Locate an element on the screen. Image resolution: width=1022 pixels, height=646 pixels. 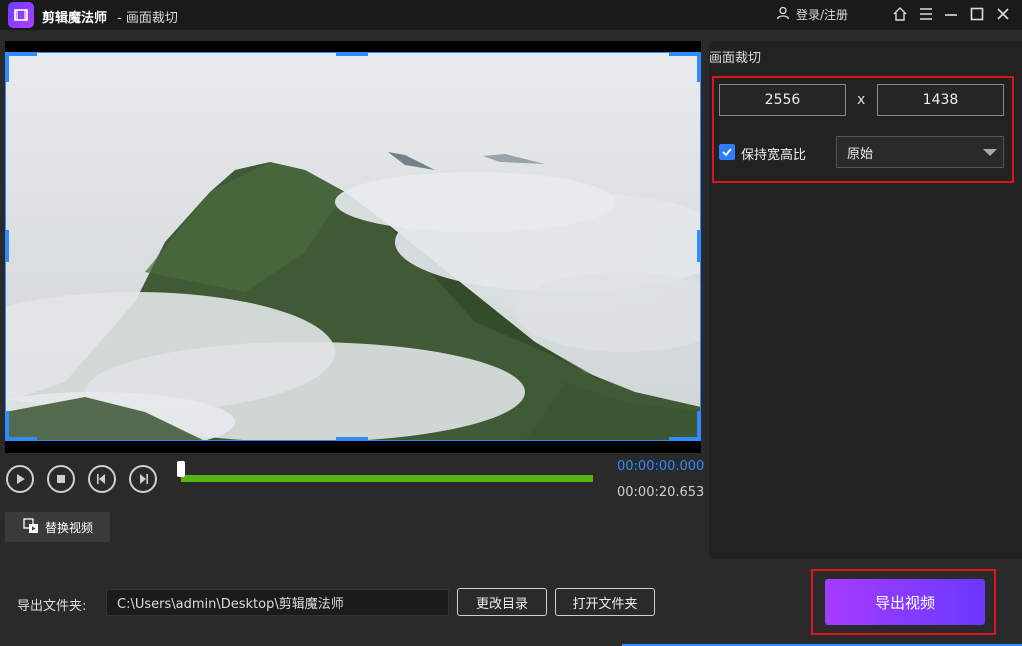
aspect-ratio-selected: 原始 is located at coordinates (860, 154).